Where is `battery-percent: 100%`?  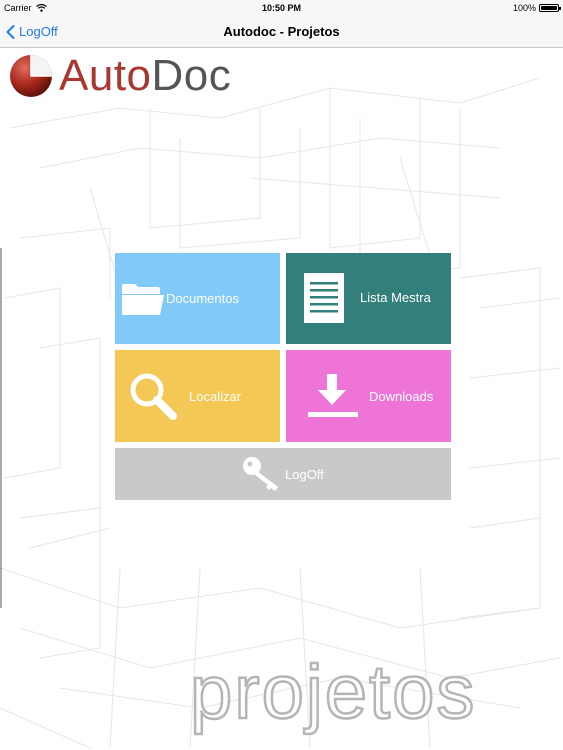 battery-percent: 100% is located at coordinates (524, 8).